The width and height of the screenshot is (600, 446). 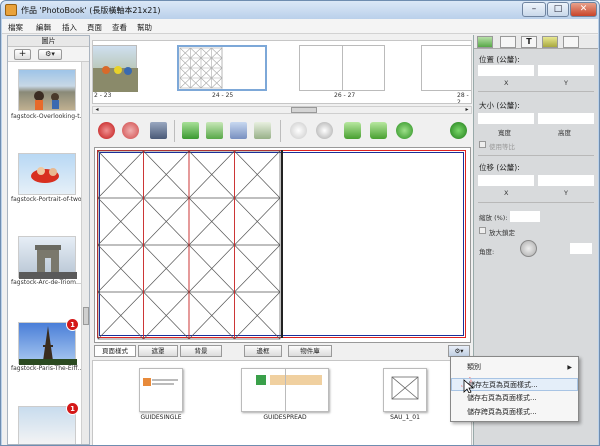 I want to click on next-page-icon, so click(x=378, y=130).